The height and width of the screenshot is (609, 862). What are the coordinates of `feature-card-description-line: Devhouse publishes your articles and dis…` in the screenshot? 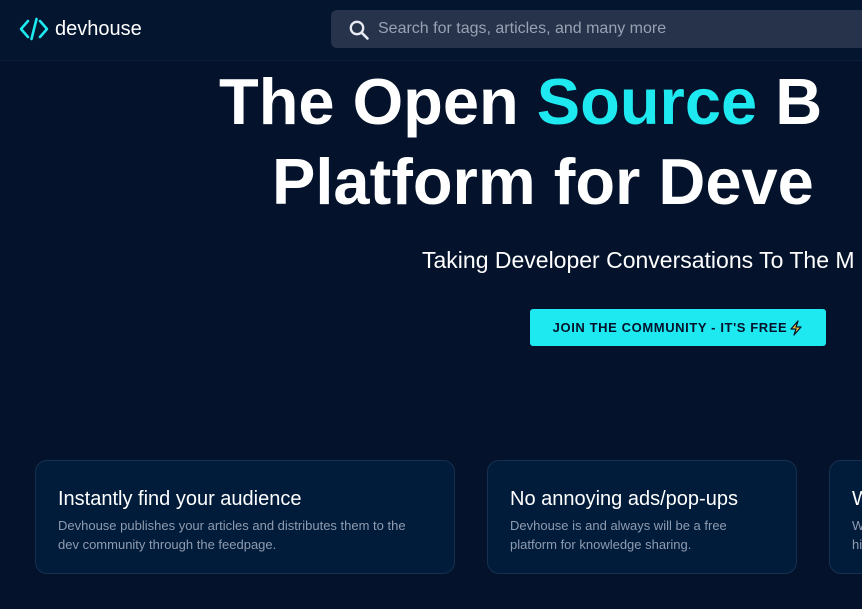 It's located at (232, 525).